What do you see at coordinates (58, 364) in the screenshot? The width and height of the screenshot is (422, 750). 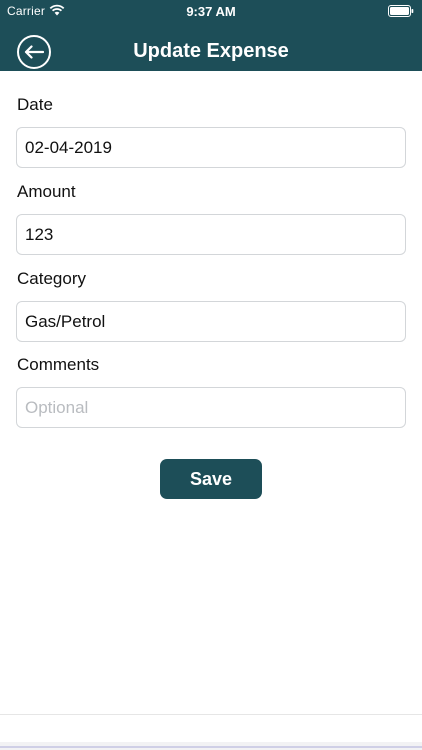 I see `comments-label: Comments` at bounding box center [58, 364].